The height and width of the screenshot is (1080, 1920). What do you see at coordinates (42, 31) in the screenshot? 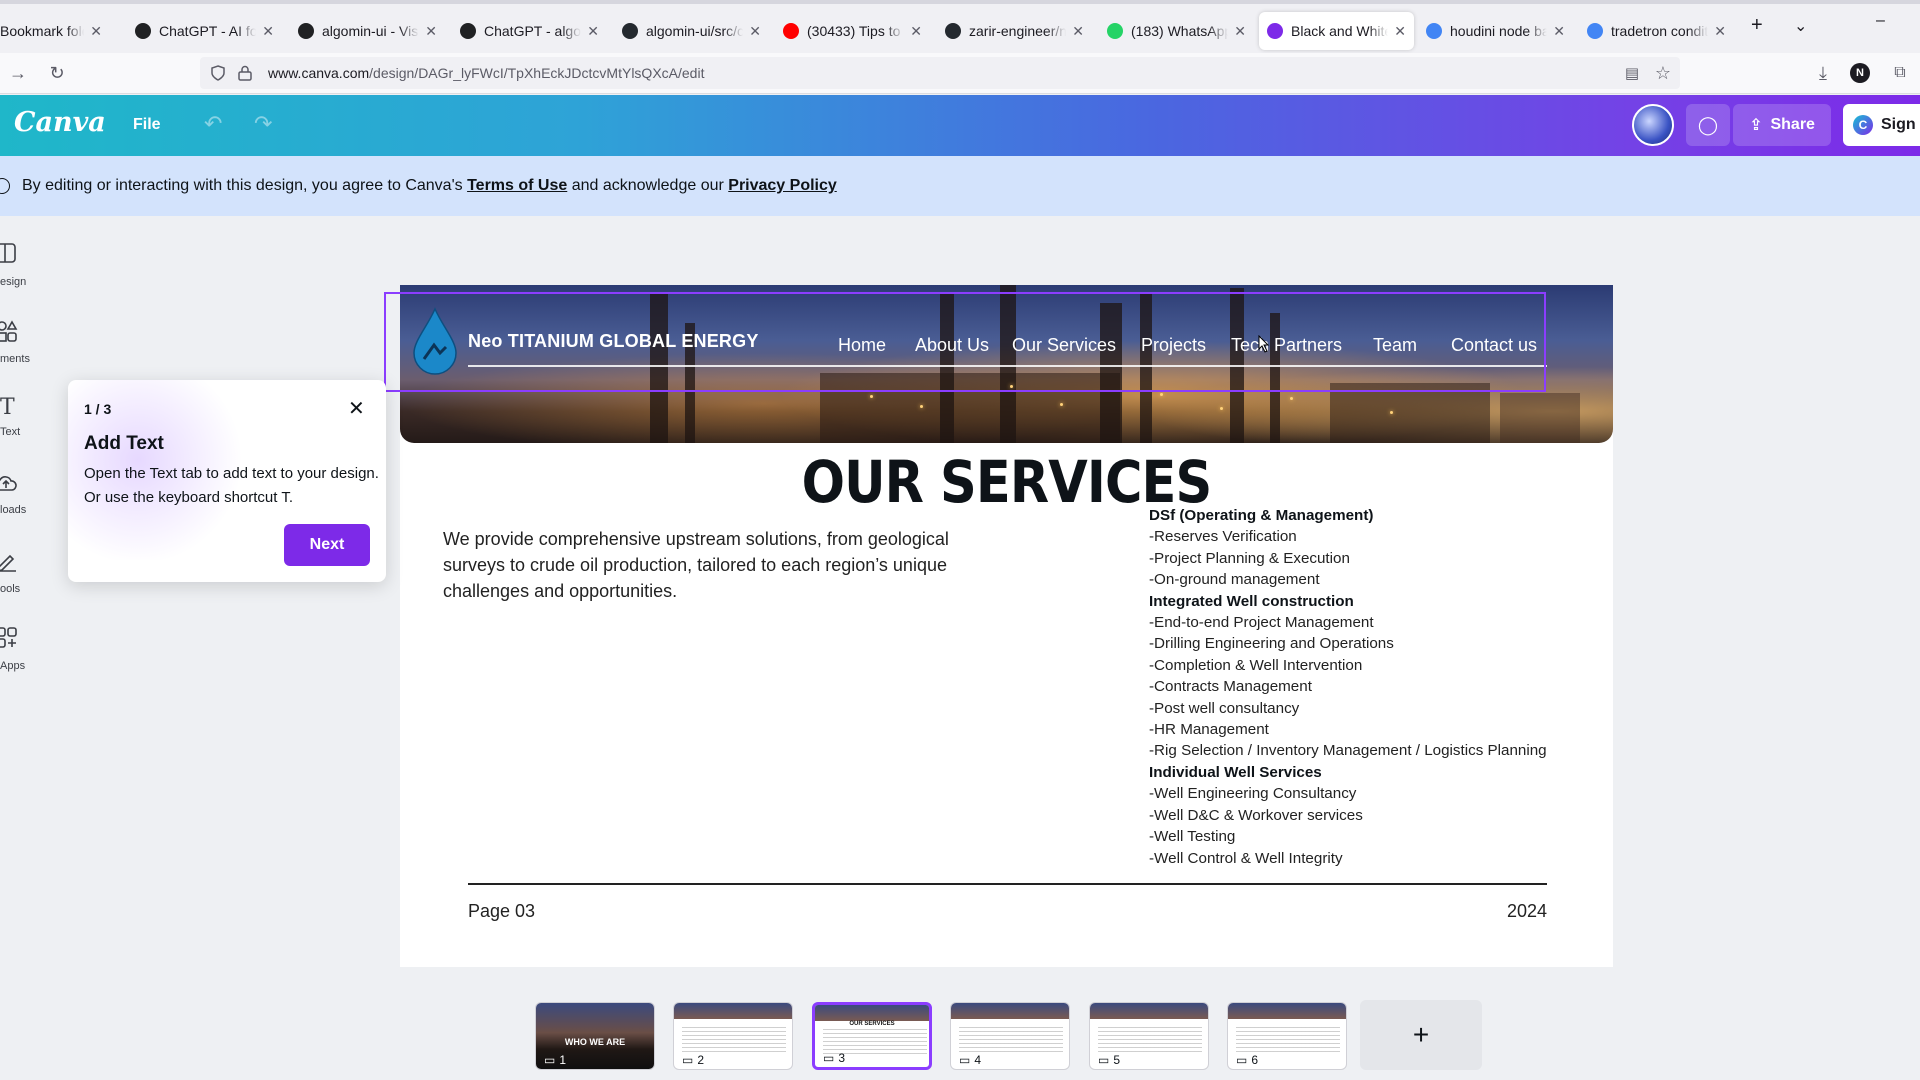
I see `tab-title: Bookmark folder` at bounding box center [42, 31].